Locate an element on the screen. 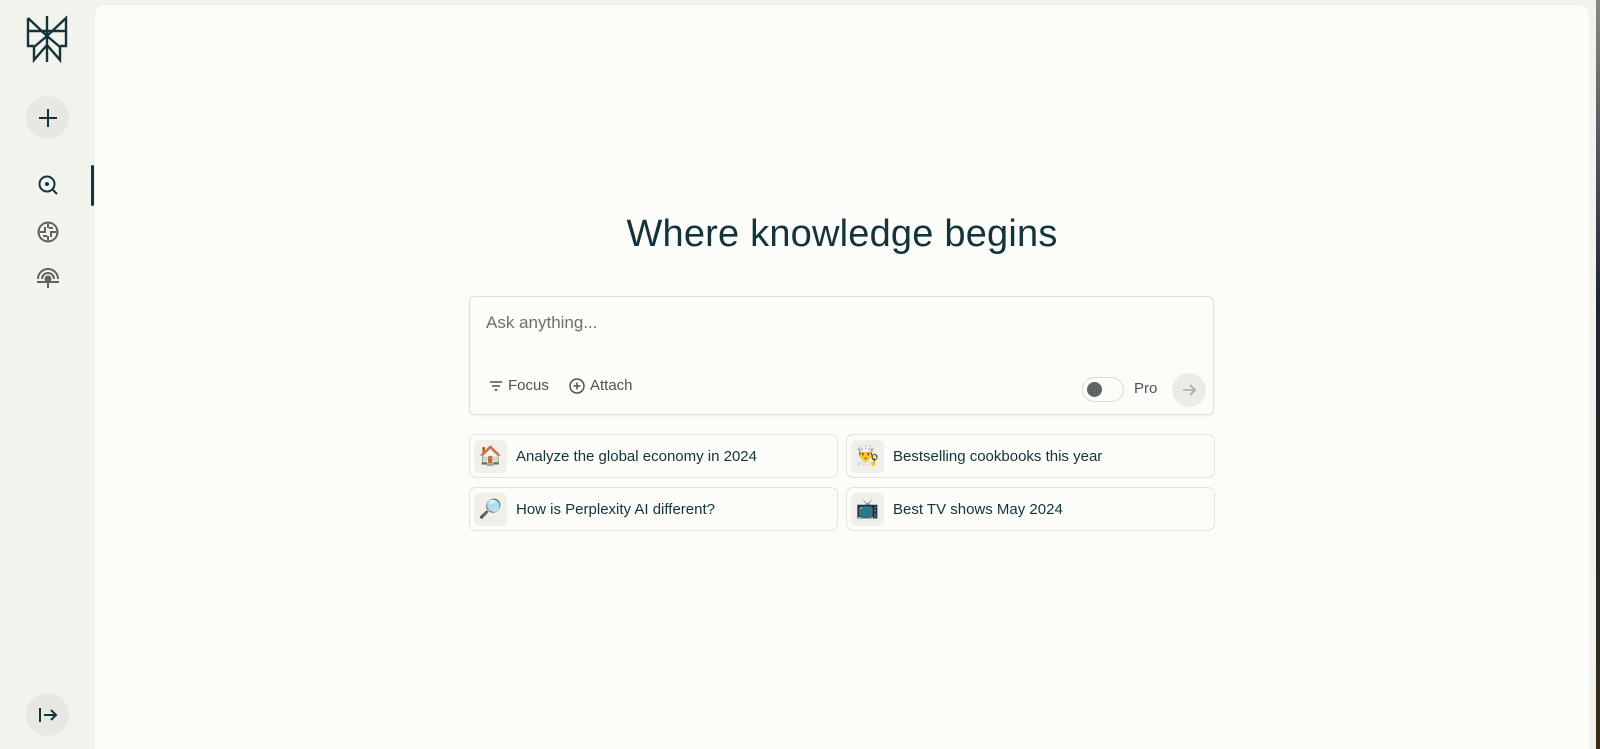  sidebar-item-library is located at coordinates (48, 278).